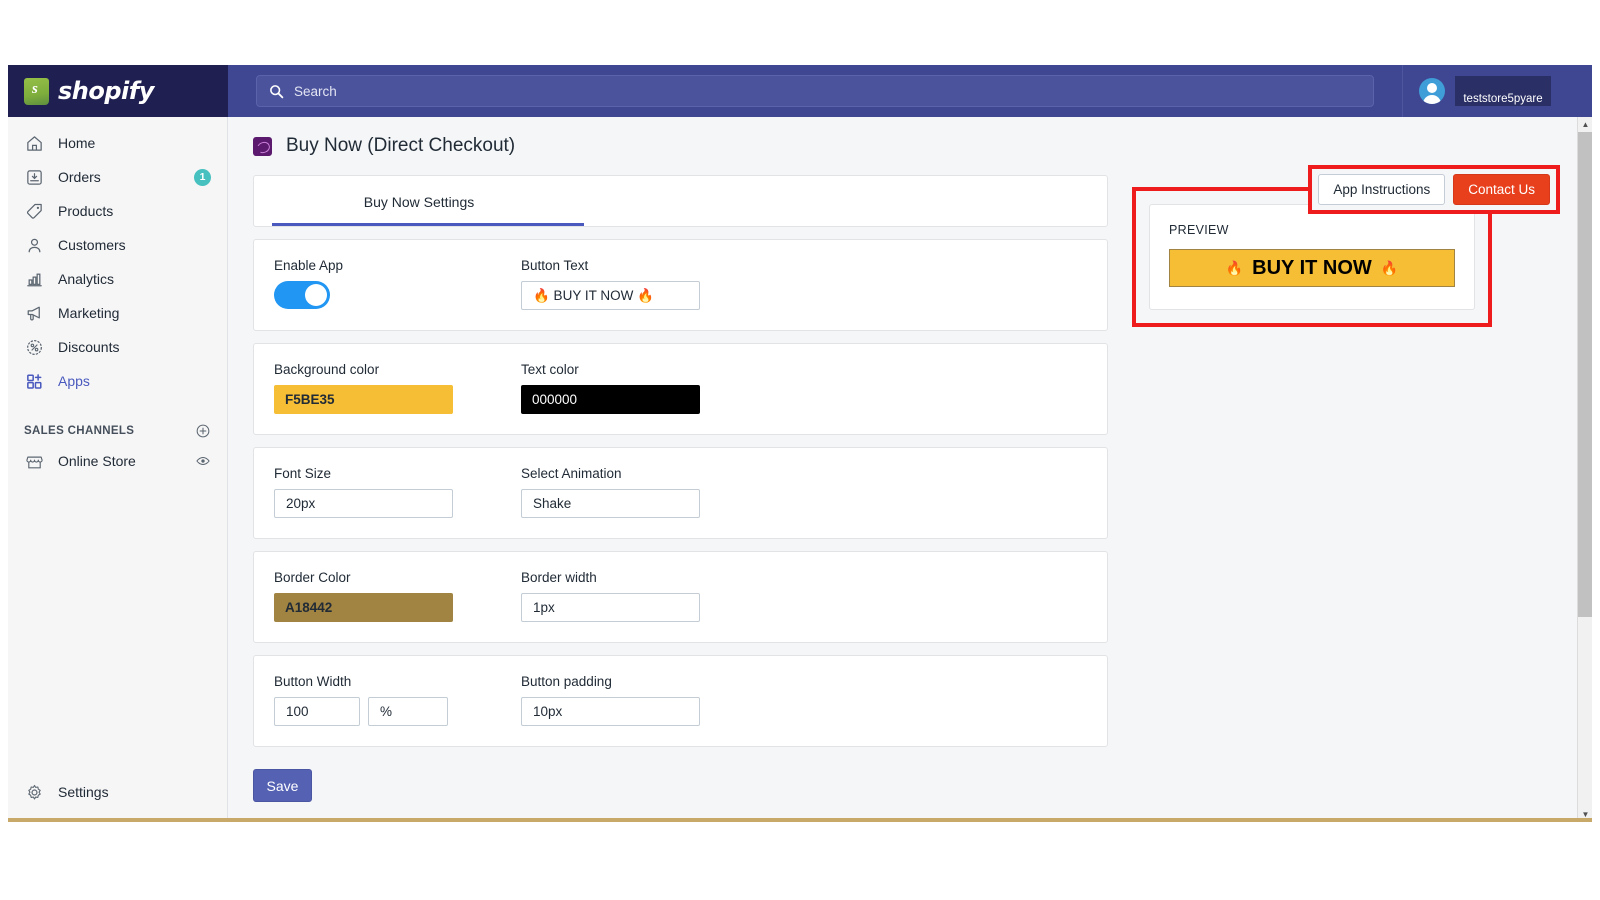  I want to click on sidebar-item-marketing: Marketing, so click(117, 313).